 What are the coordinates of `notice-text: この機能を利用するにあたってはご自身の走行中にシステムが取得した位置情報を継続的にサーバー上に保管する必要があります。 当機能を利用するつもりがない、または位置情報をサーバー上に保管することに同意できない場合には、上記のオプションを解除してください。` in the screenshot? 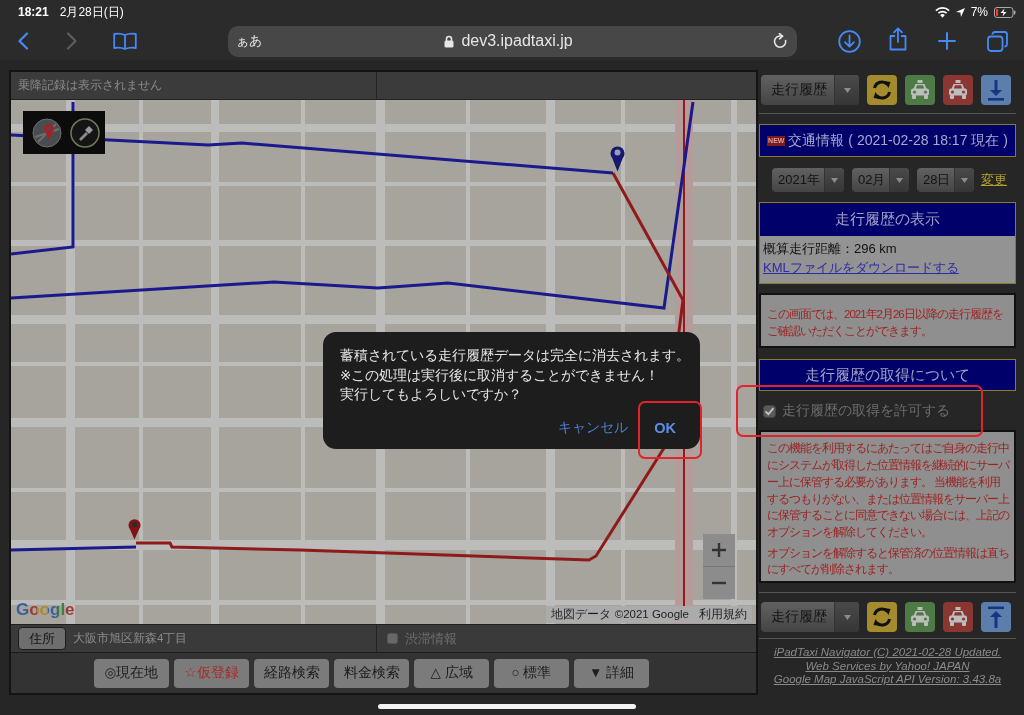 It's located at (889, 490).